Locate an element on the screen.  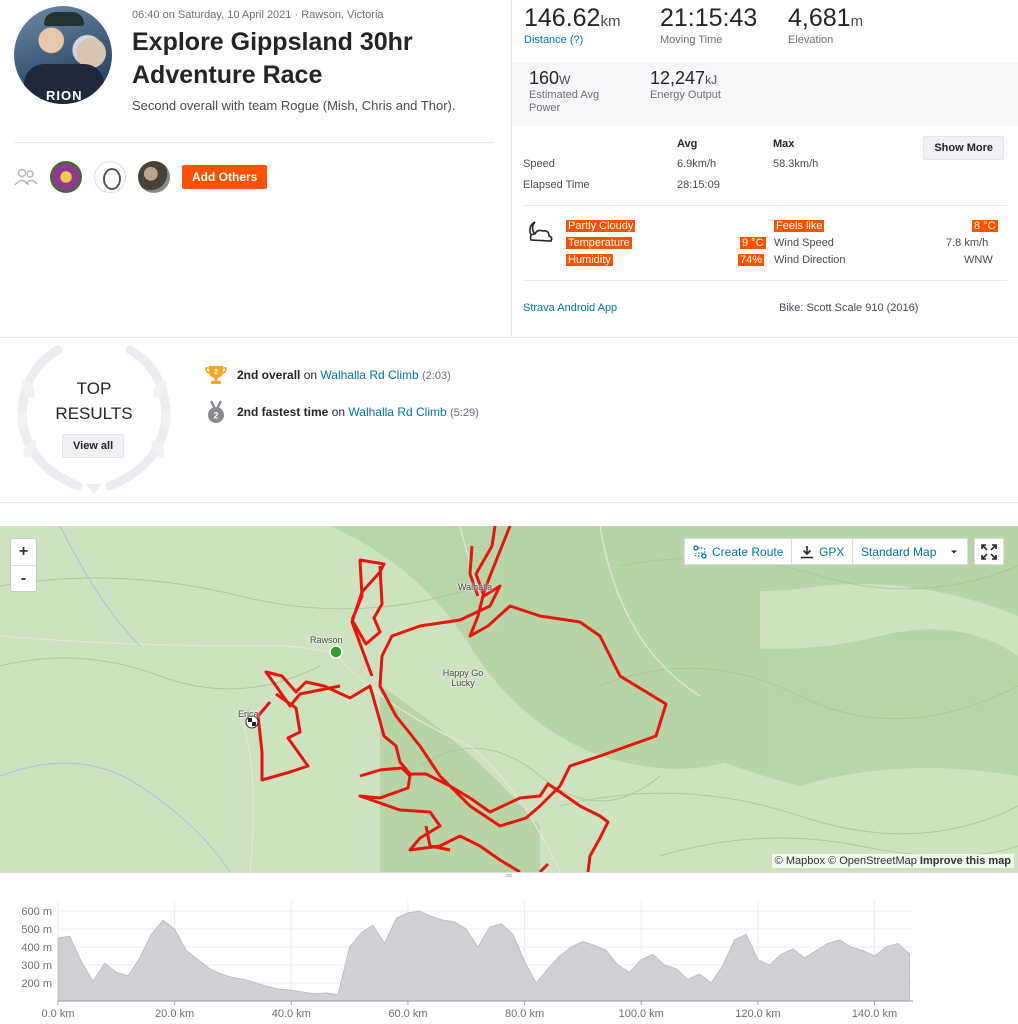
gpx-export-button: GPX is located at coordinates (822, 551).